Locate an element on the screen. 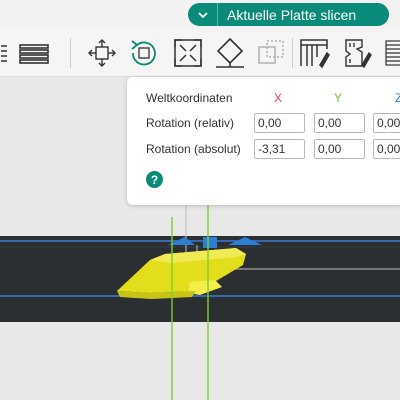 The width and height of the screenshot is (400, 400). lay-flat-icon is located at coordinates (230, 53).